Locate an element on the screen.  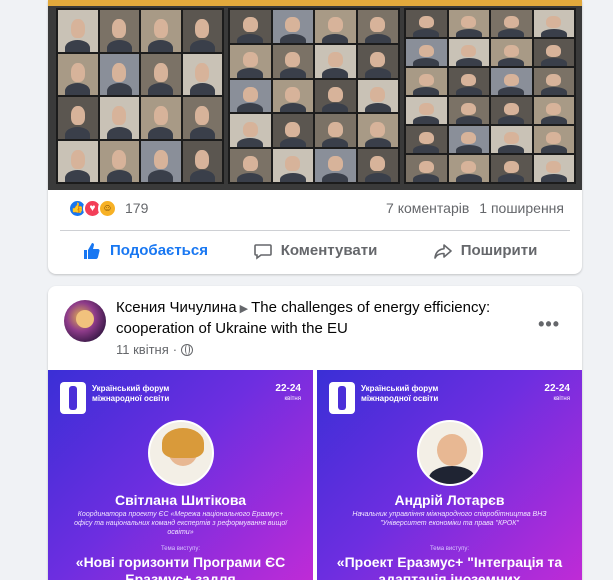
post-stats-bar: 👍 ♥ ☺ 179 7 коментарів 1 поширення is located at coordinates (315, 208).